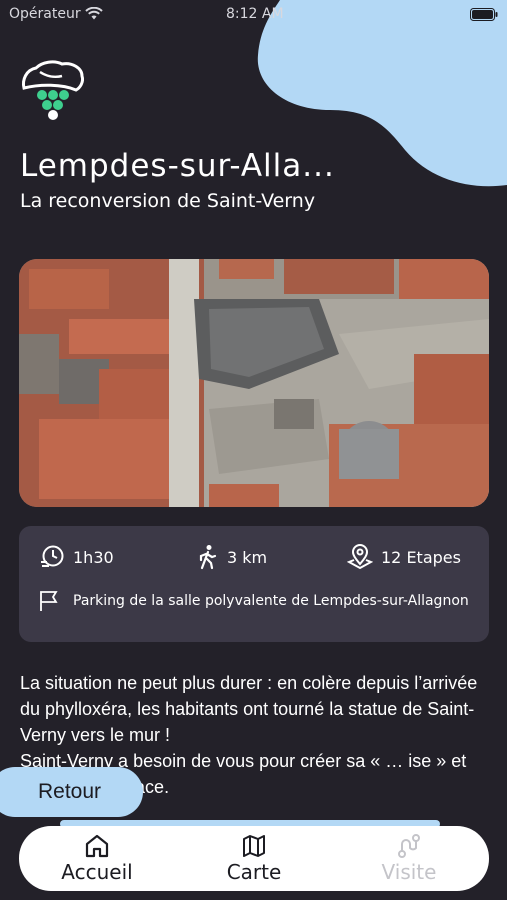  I want to click on status-bar: Opérateur 8:12 AM, so click(253, 14).